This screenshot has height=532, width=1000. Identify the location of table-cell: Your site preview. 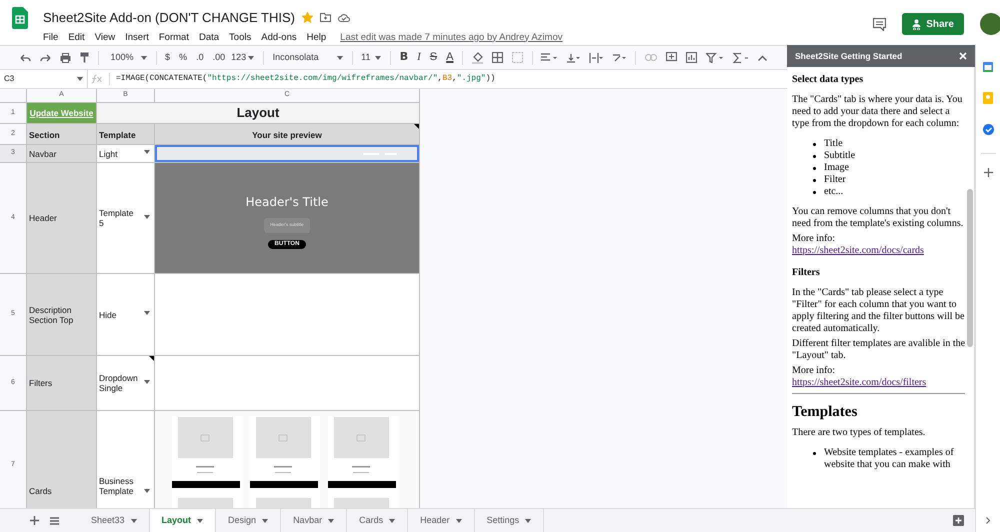
(287, 134).